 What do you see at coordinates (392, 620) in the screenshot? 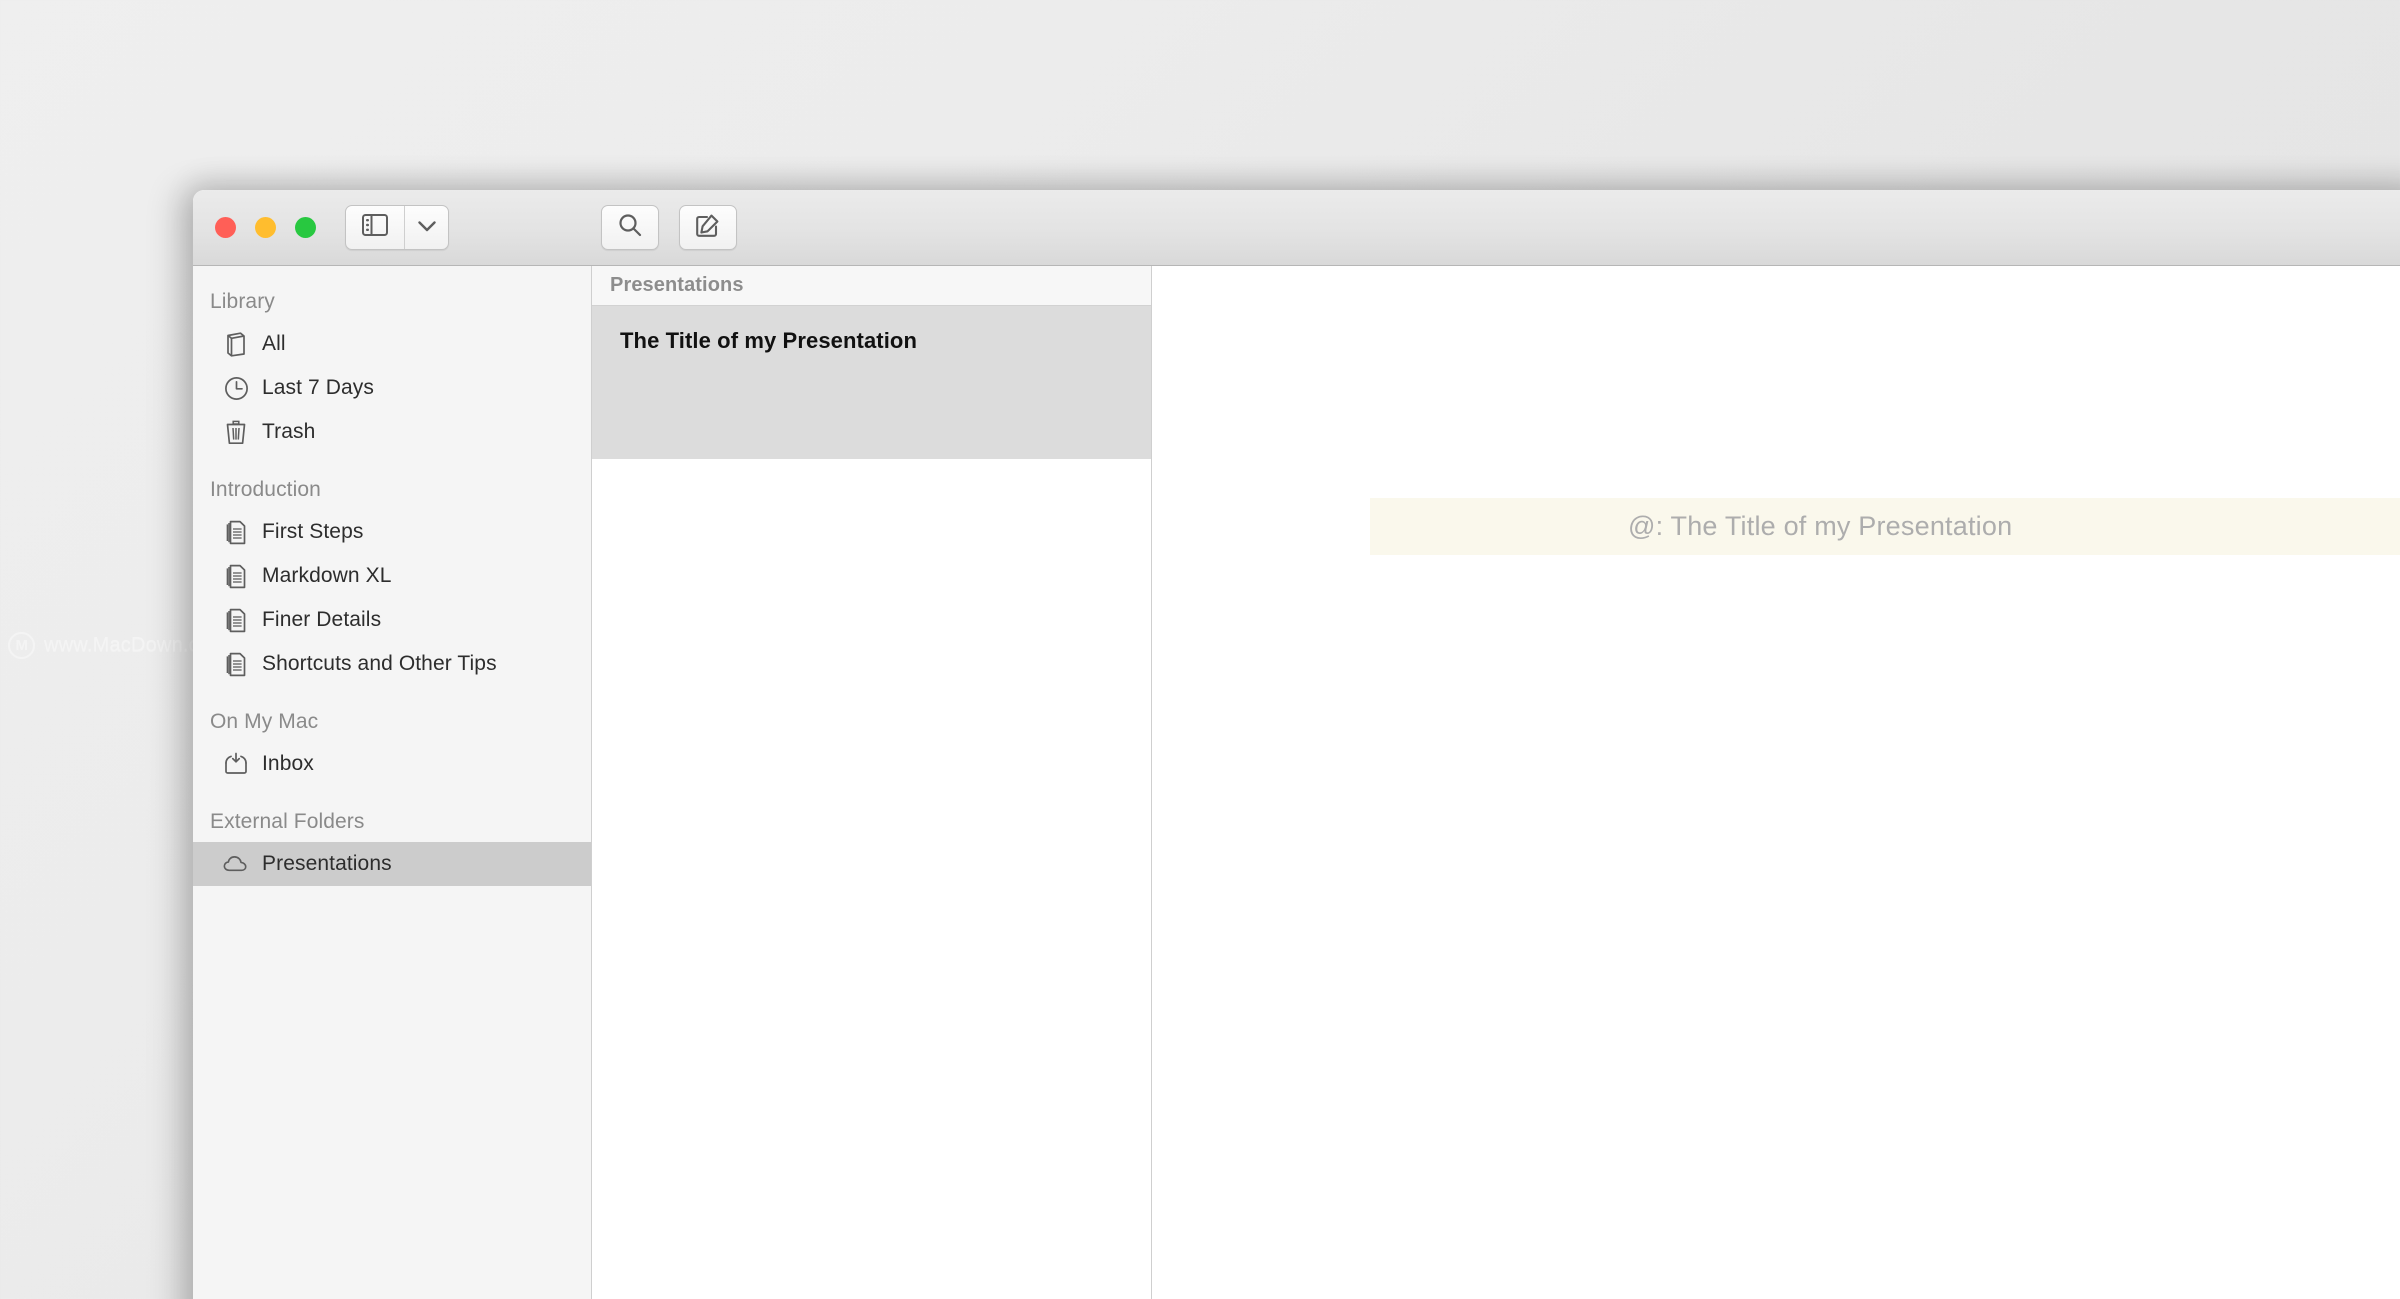
I see `sidebar-item-finer-details: Finer Details` at bounding box center [392, 620].